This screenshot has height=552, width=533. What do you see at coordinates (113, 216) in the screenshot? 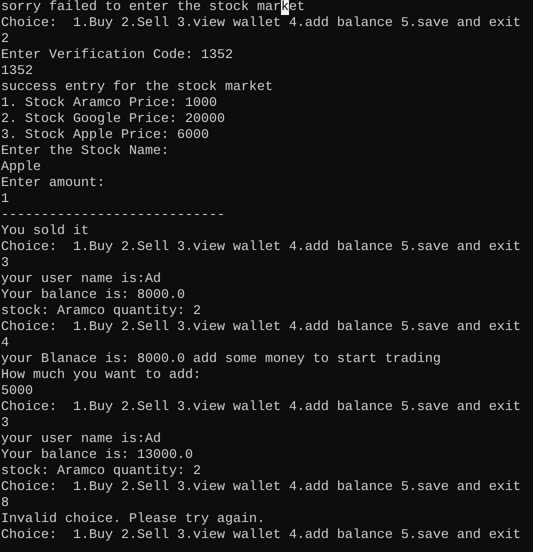
I see `console-line: ----------------------------` at bounding box center [113, 216].